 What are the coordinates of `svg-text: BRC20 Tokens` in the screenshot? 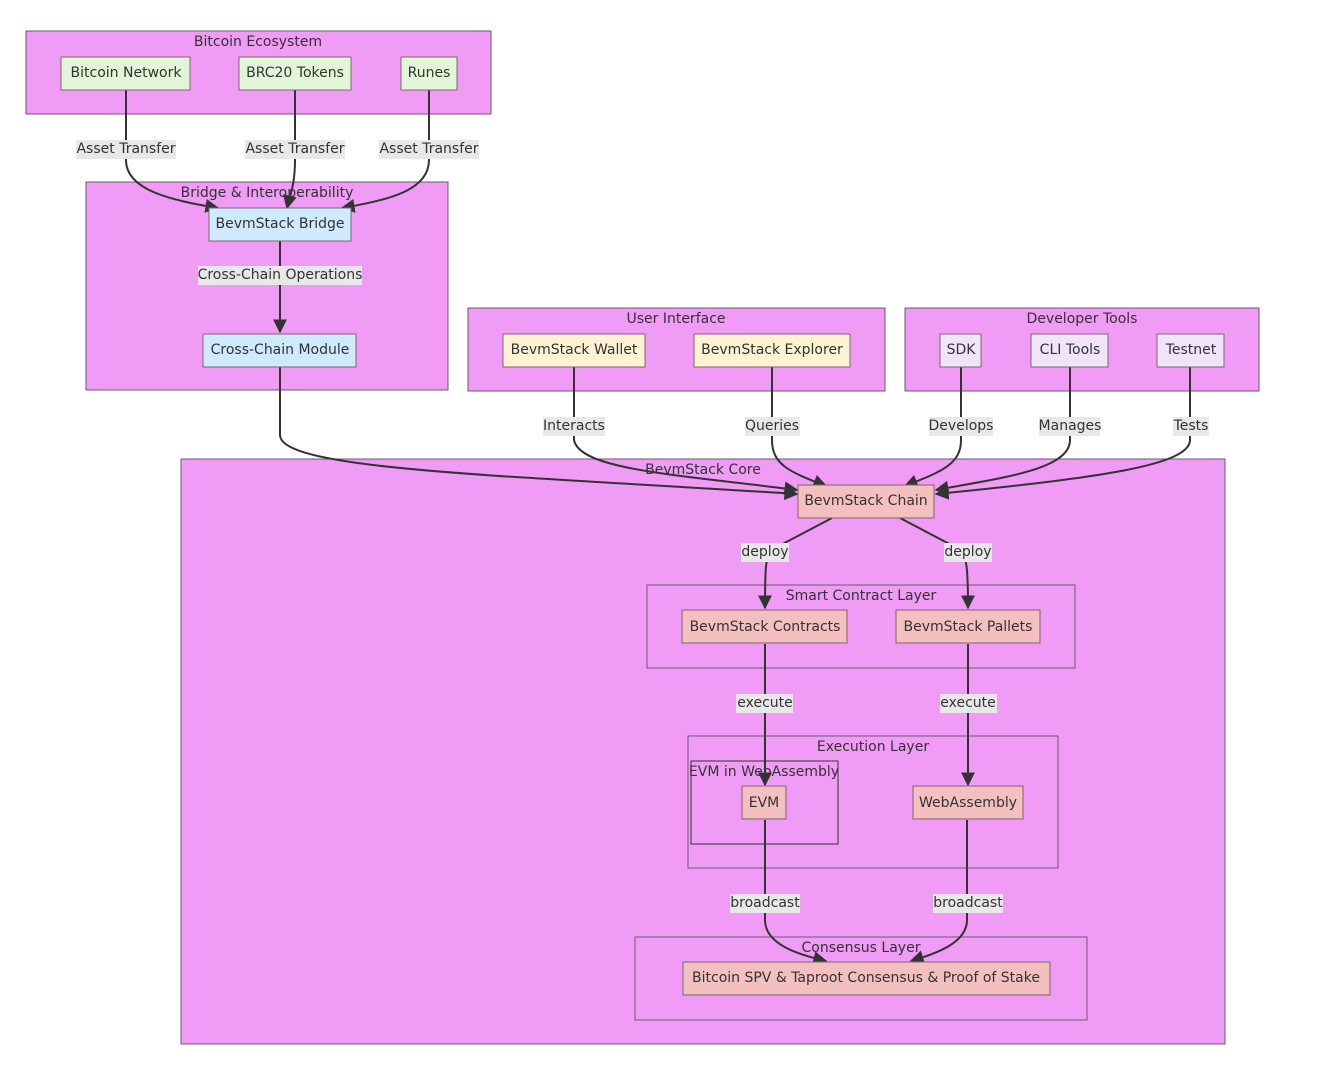 It's located at (295, 73).